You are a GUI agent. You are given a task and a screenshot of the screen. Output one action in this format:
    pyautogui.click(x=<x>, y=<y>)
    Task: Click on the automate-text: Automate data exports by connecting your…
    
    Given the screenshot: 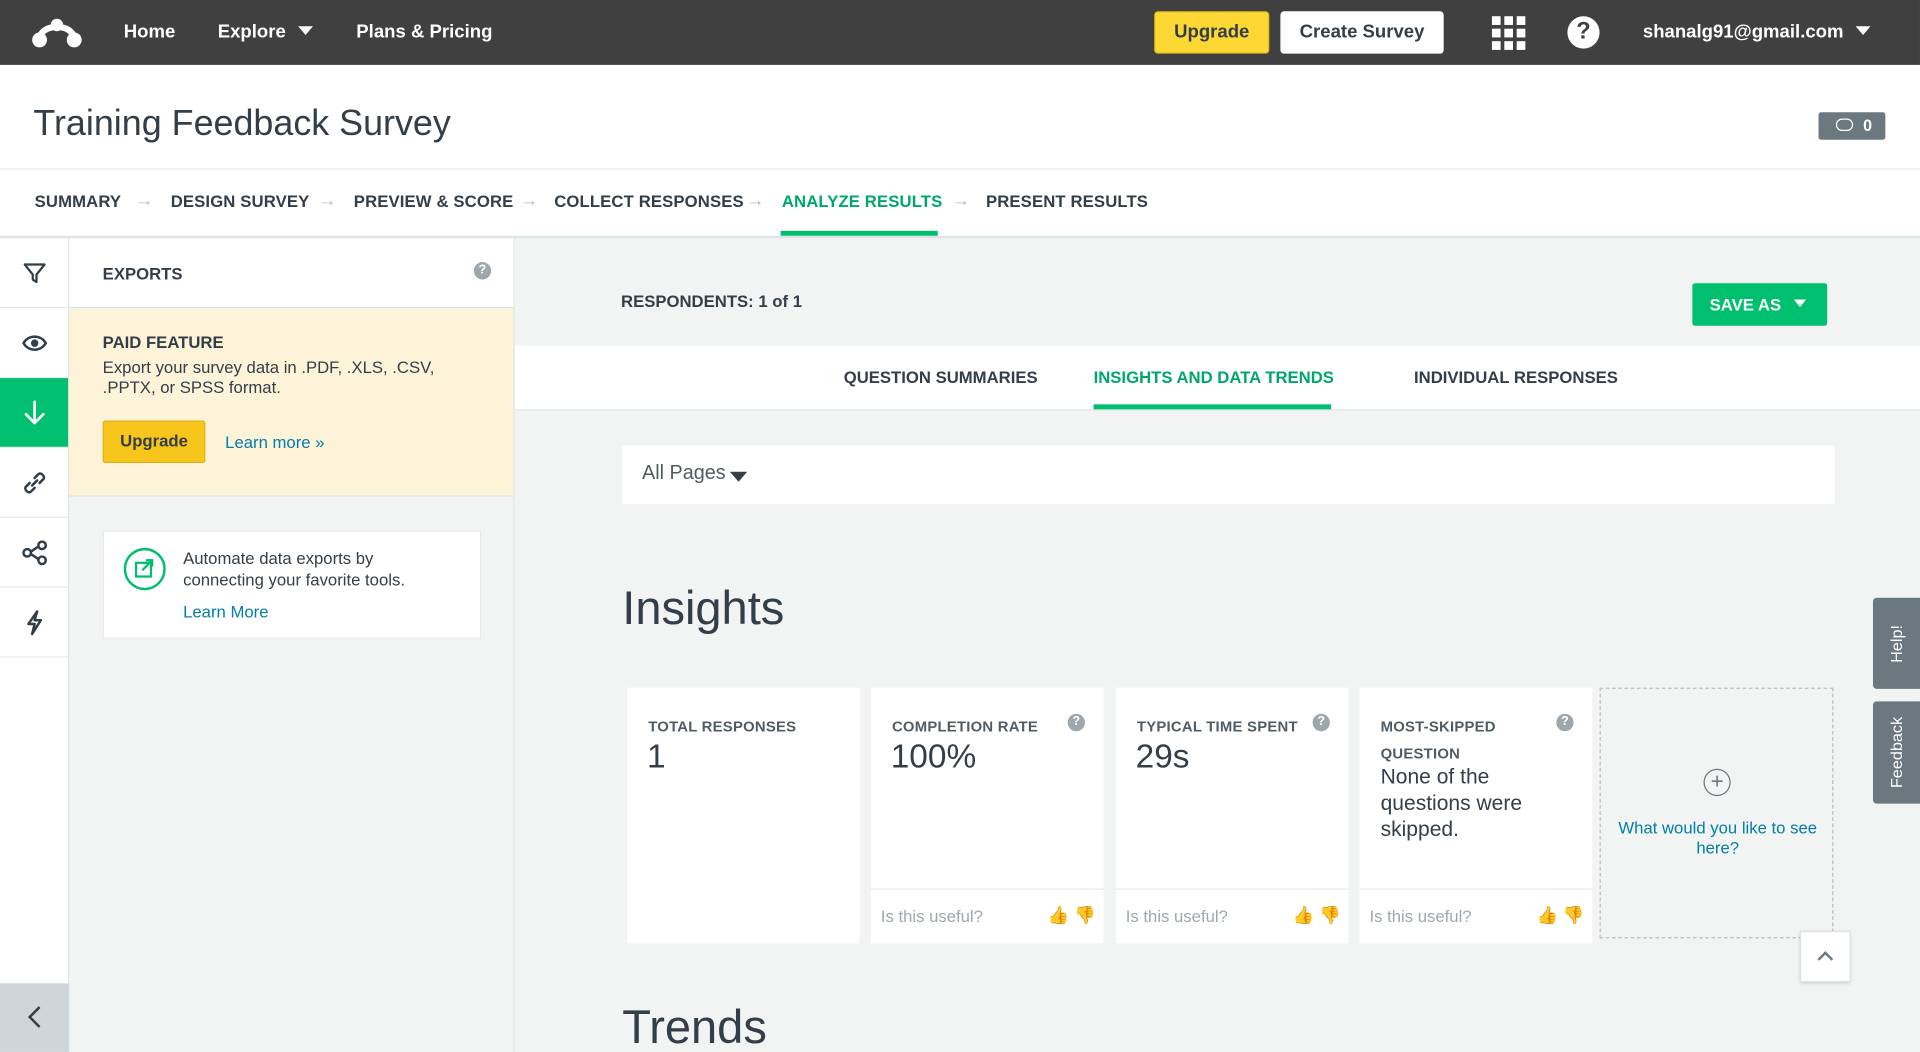 What is the action you would take?
    pyautogui.click(x=294, y=569)
    